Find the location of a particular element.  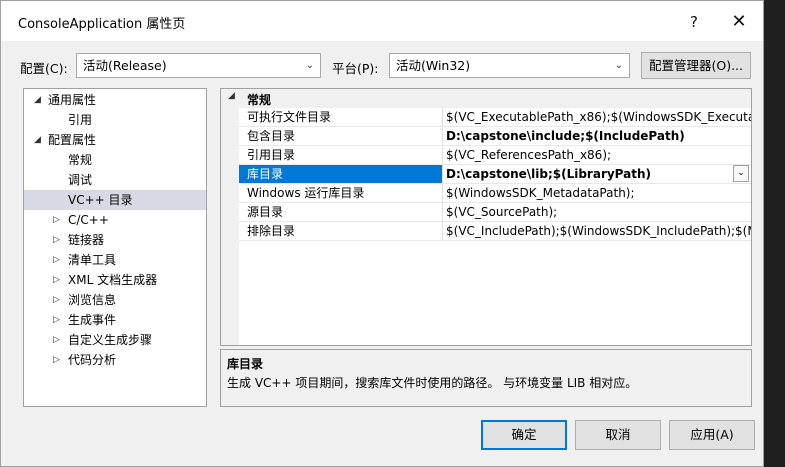

property-value: $(WindowsSDK_MetadataPath); is located at coordinates (597, 193).